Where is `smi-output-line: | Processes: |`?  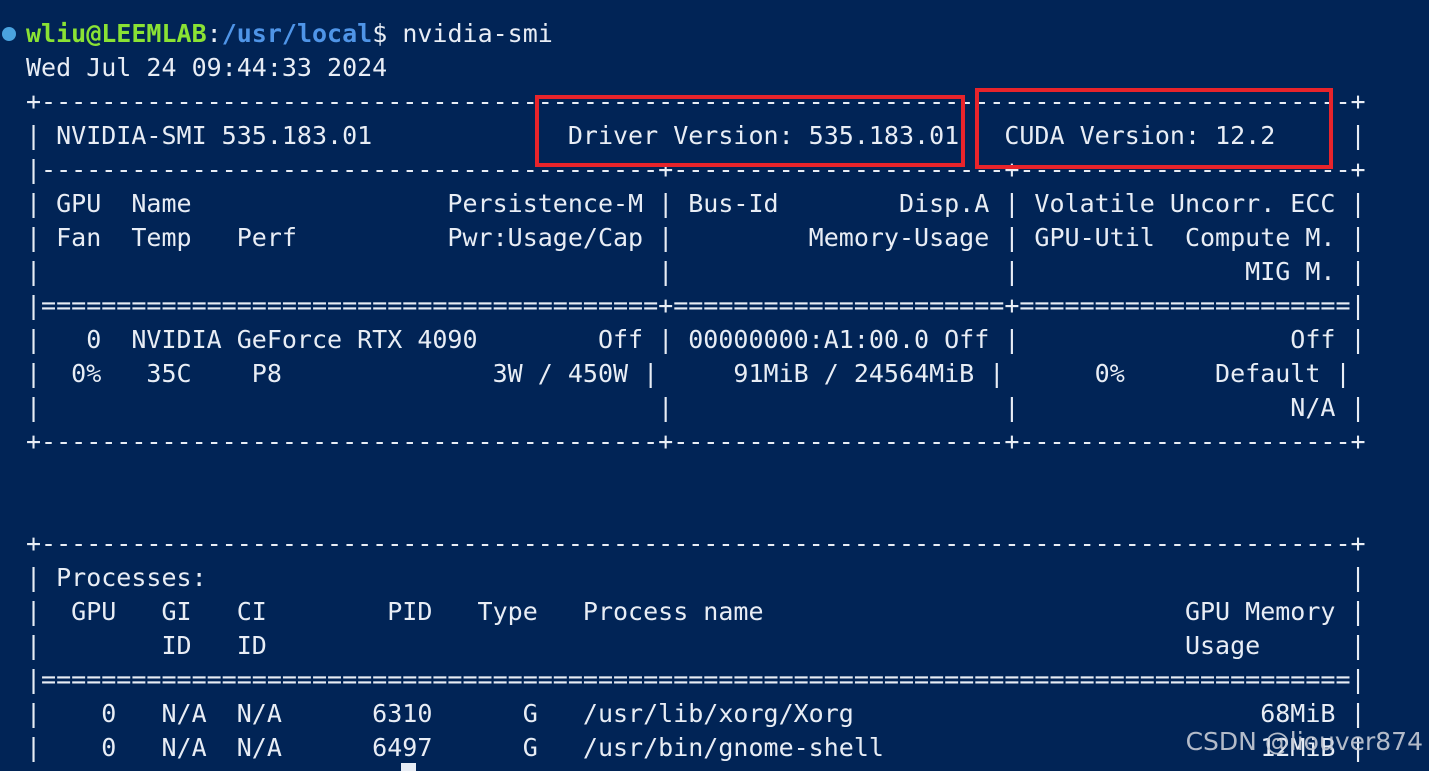 smi-output-line: | Processes: | is located at coordinates (696, 577).